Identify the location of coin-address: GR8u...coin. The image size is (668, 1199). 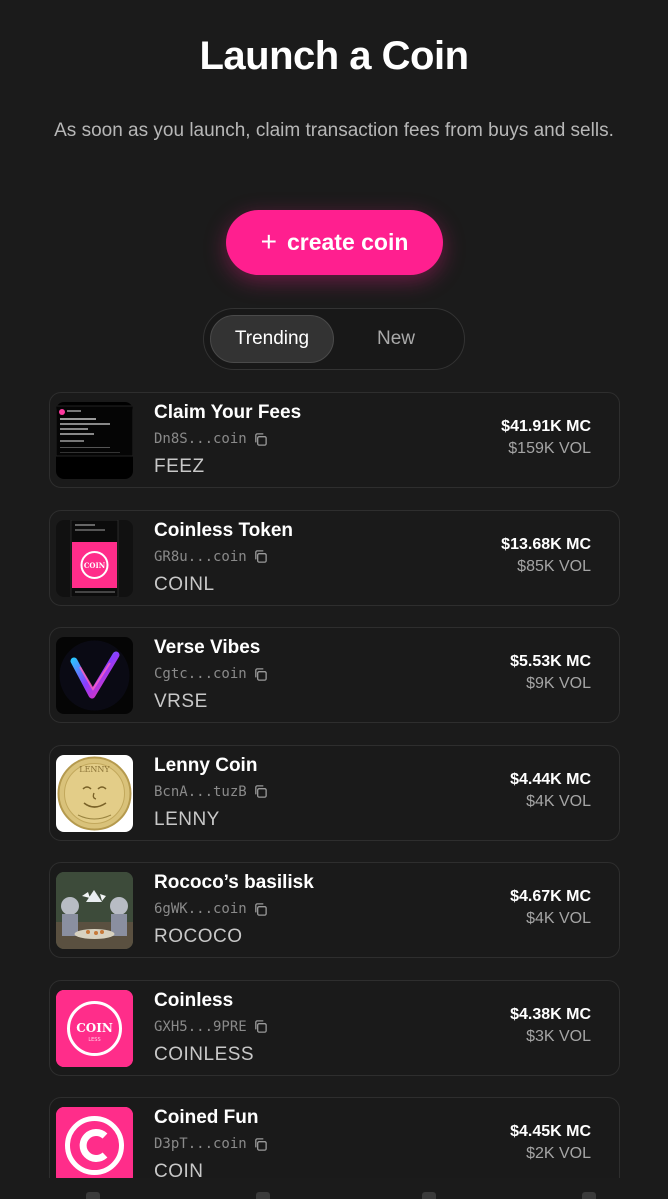
(211, 557).